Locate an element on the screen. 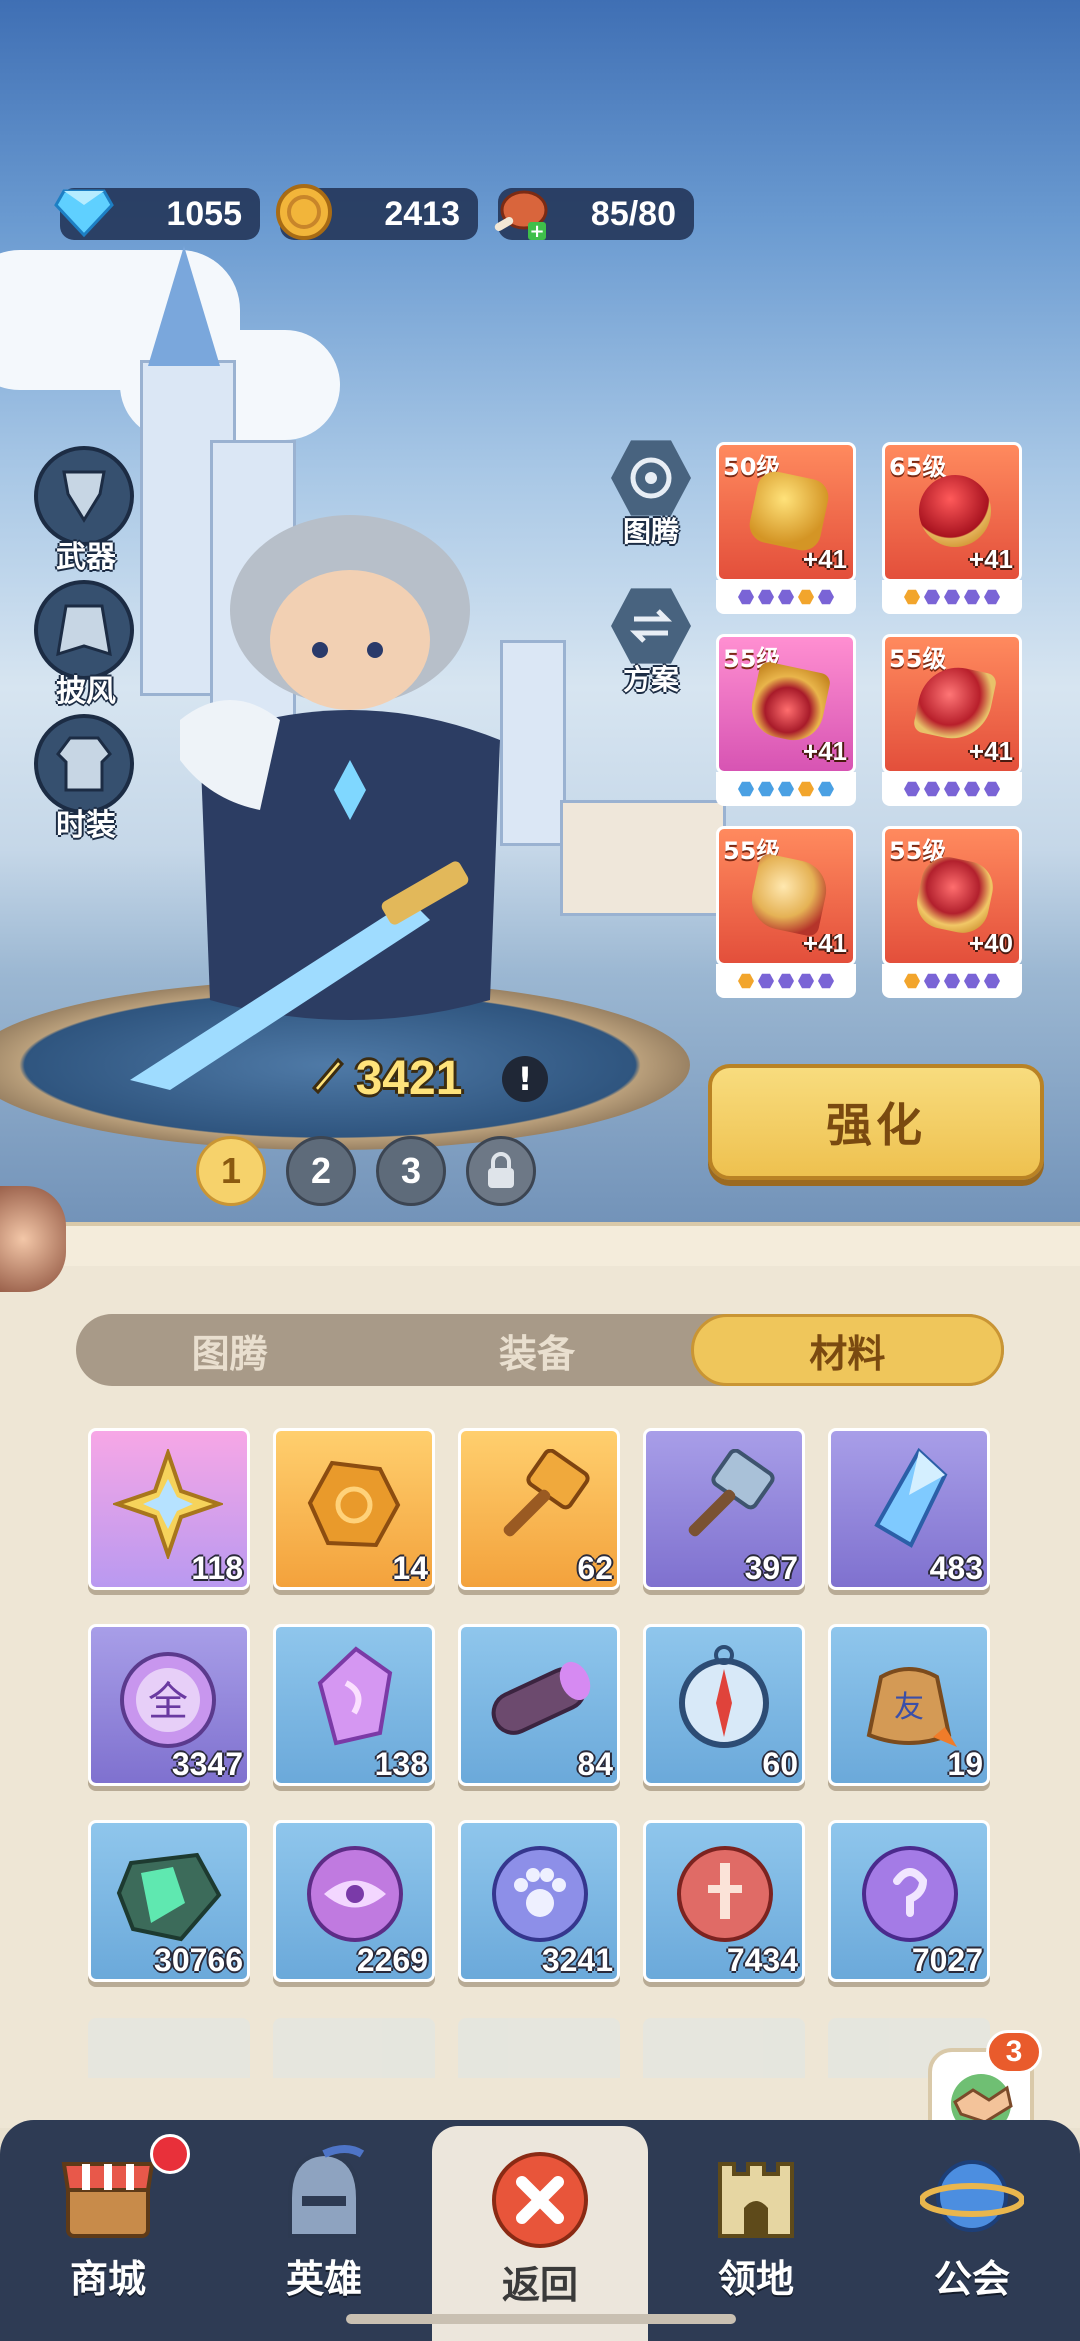  nav-guild-label: 公会 is located at coordinates (971, 2279).